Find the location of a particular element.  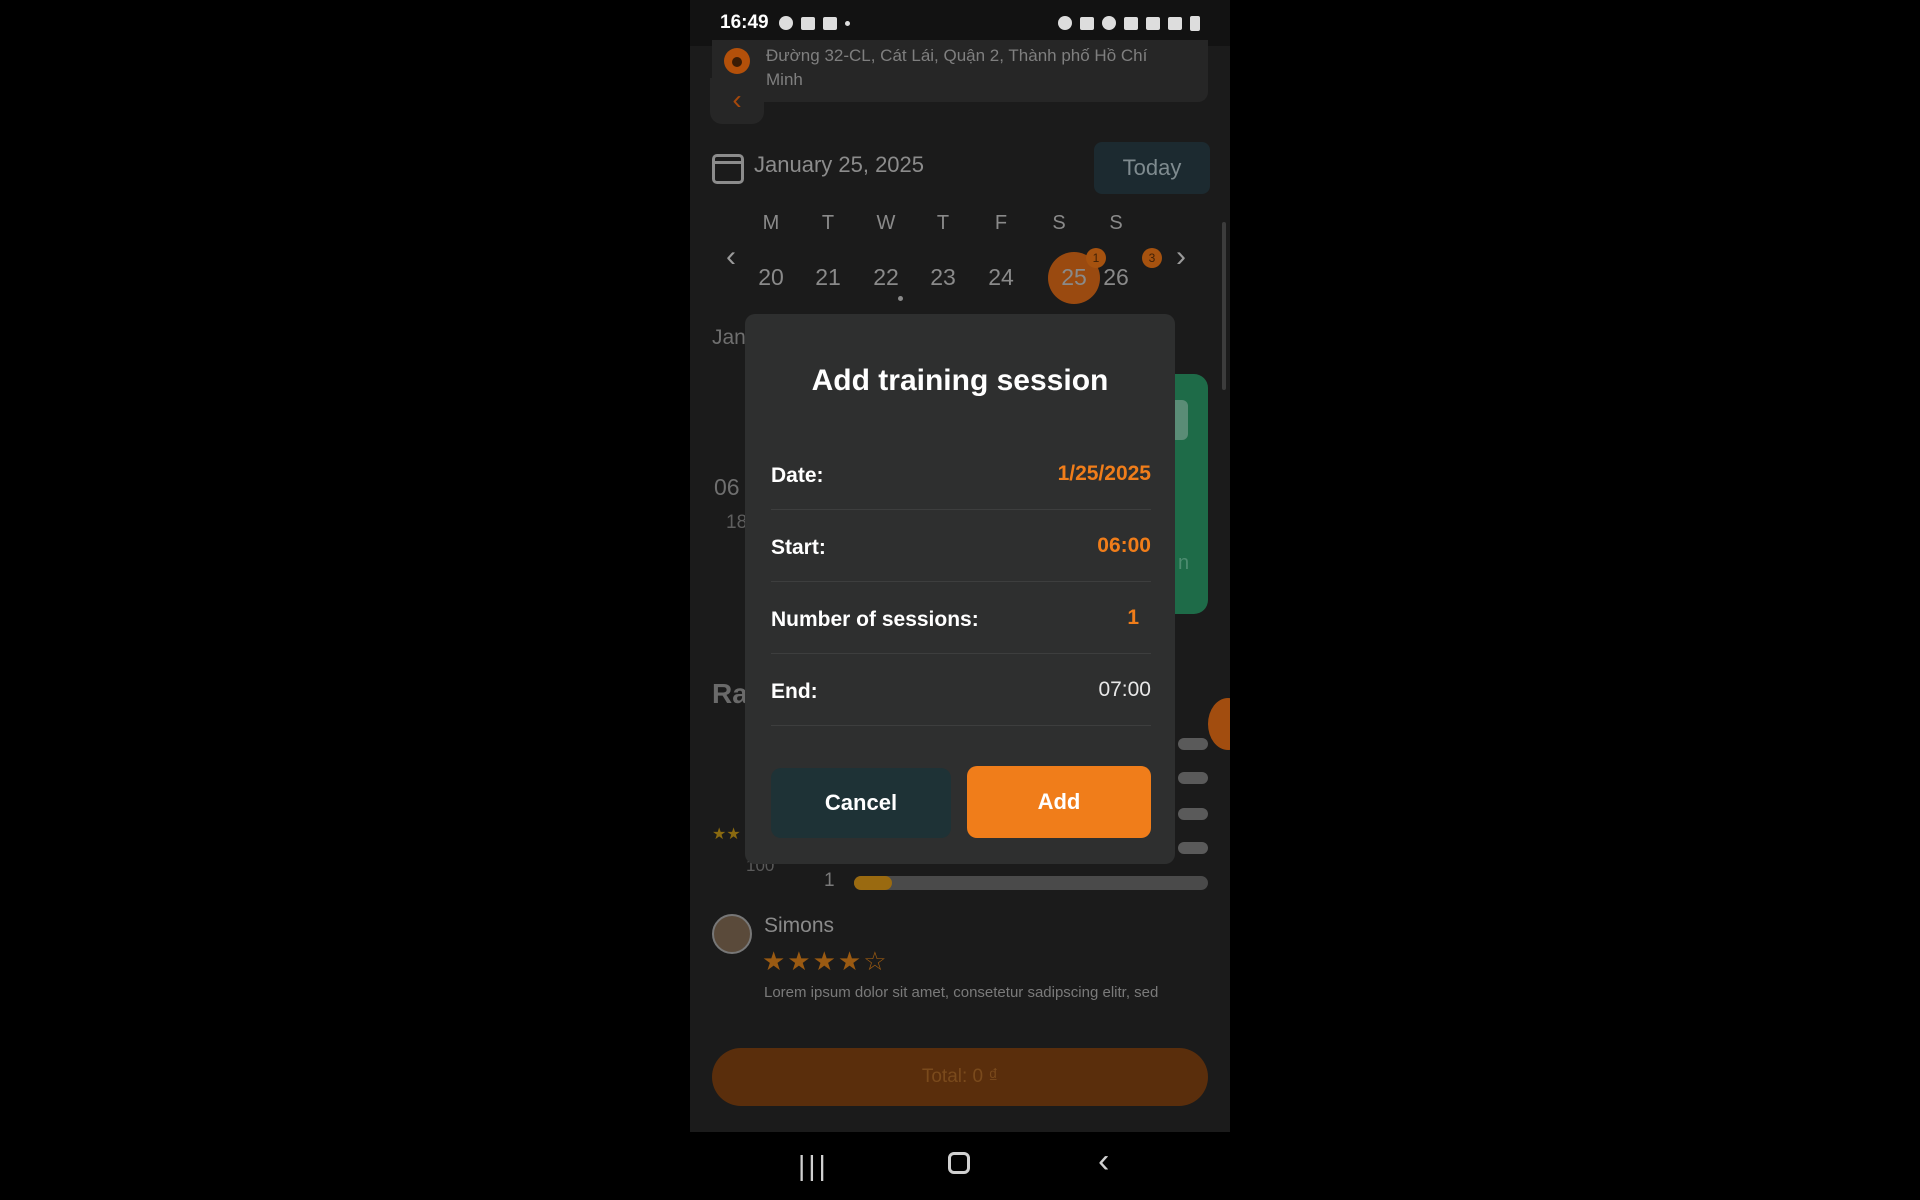

day-cell: 24 is located at coordinates (1001, 277).